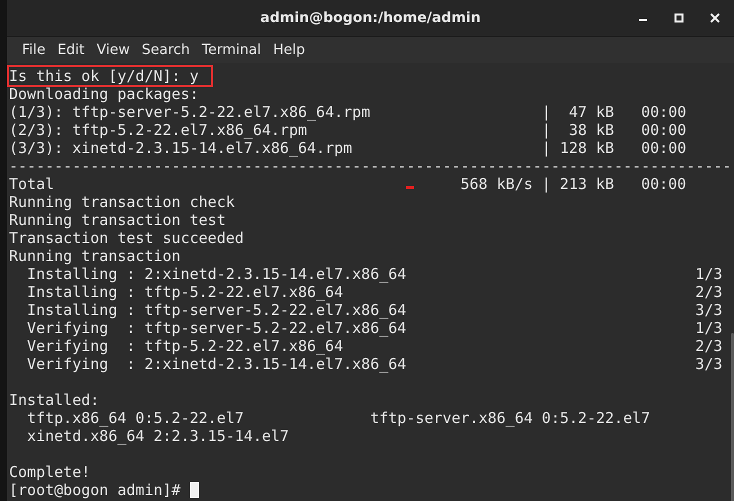 The image size is (734, 501). I want to click on maximize-icon, so click(679, 18).